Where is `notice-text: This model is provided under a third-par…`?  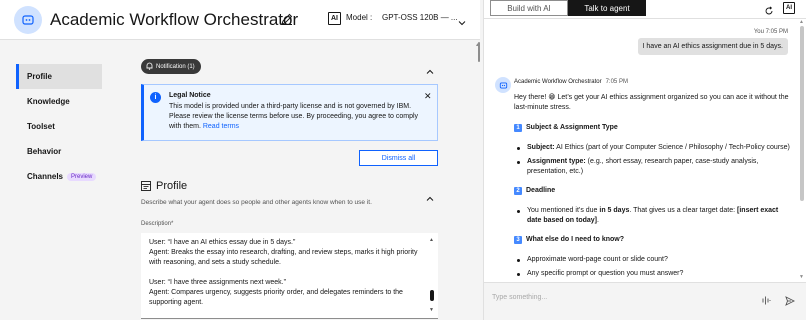
notice-text: This model is provided under a third-par… is located at coordinates (296, 117).